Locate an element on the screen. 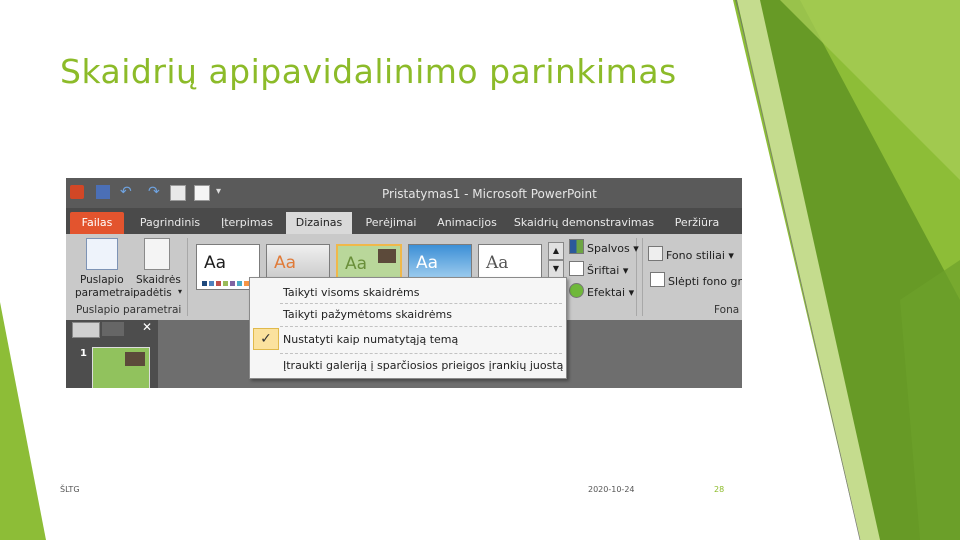 This screenshot has width=960, height=540. customize-icon: ▾ is located at coordinates (223, 192).